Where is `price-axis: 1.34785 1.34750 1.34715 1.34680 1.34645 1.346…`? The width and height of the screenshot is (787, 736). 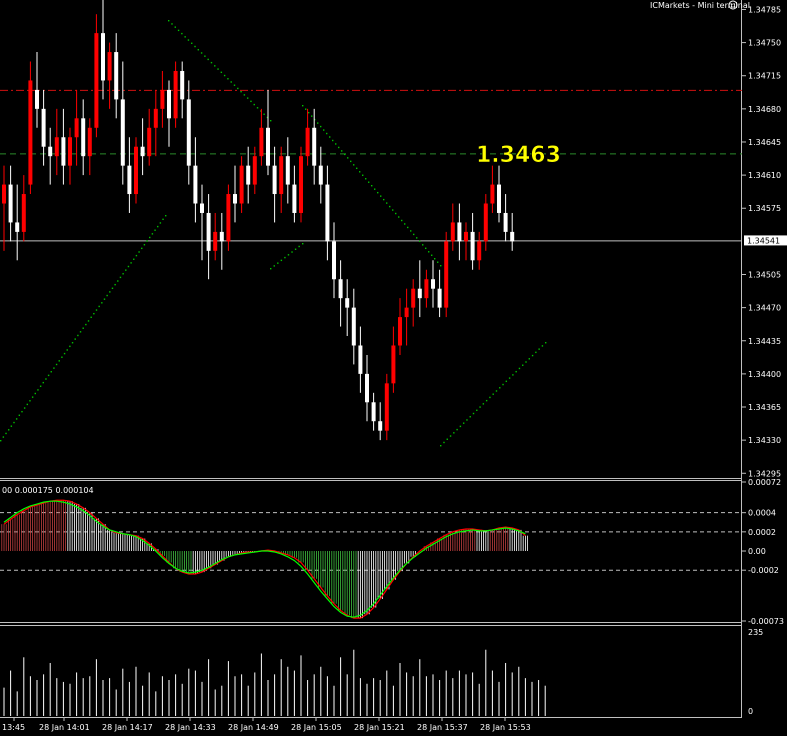
price-axis: 1.34785 1.34750 1.34715 1.34680 1.34645 1.346… is located at coordinates (764, 241).